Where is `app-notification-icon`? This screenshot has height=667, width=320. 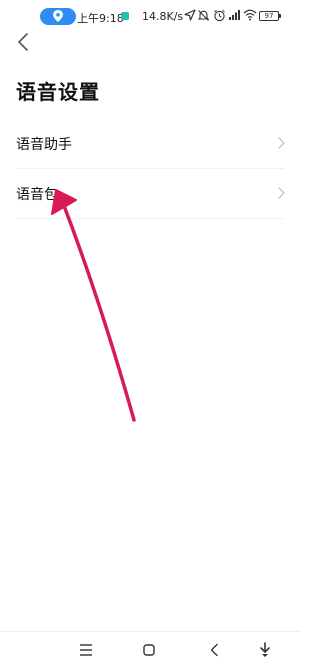 app-notification-icon is located at coordinates (125, 16).